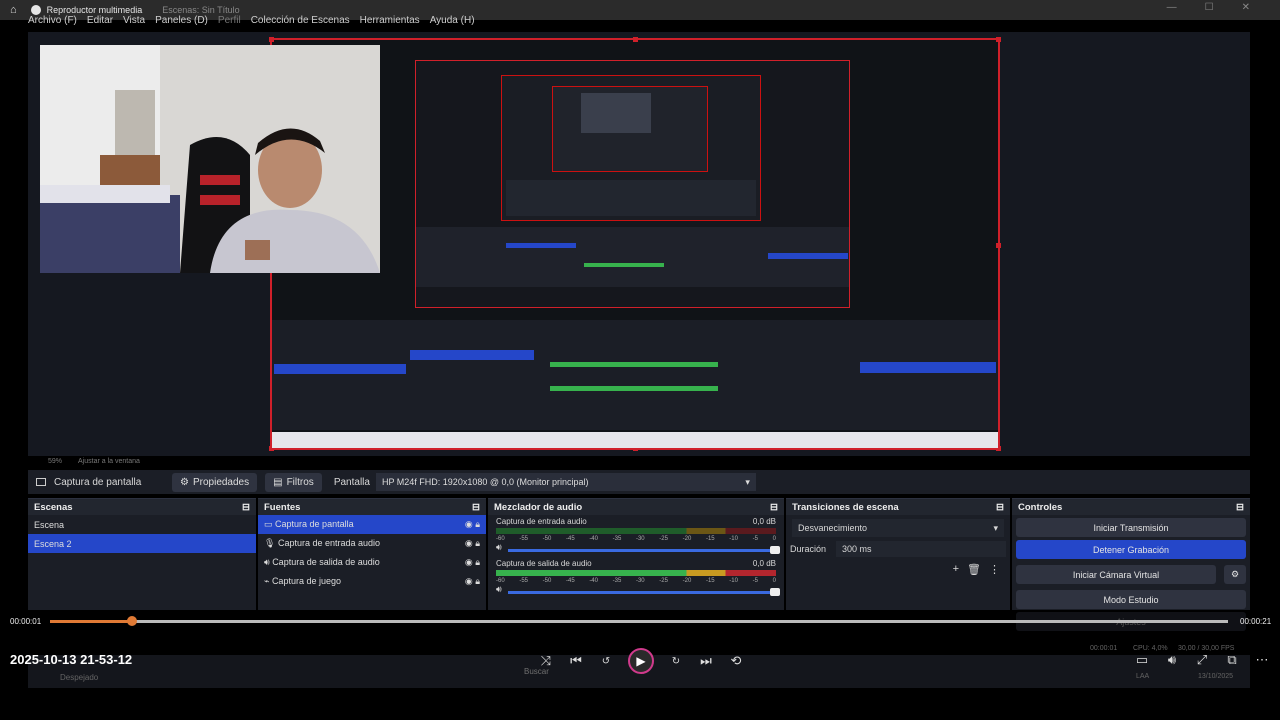  Describe the element at coordinates (142, 524) in the screenshot. I see `scene-item: Escena` at that location.